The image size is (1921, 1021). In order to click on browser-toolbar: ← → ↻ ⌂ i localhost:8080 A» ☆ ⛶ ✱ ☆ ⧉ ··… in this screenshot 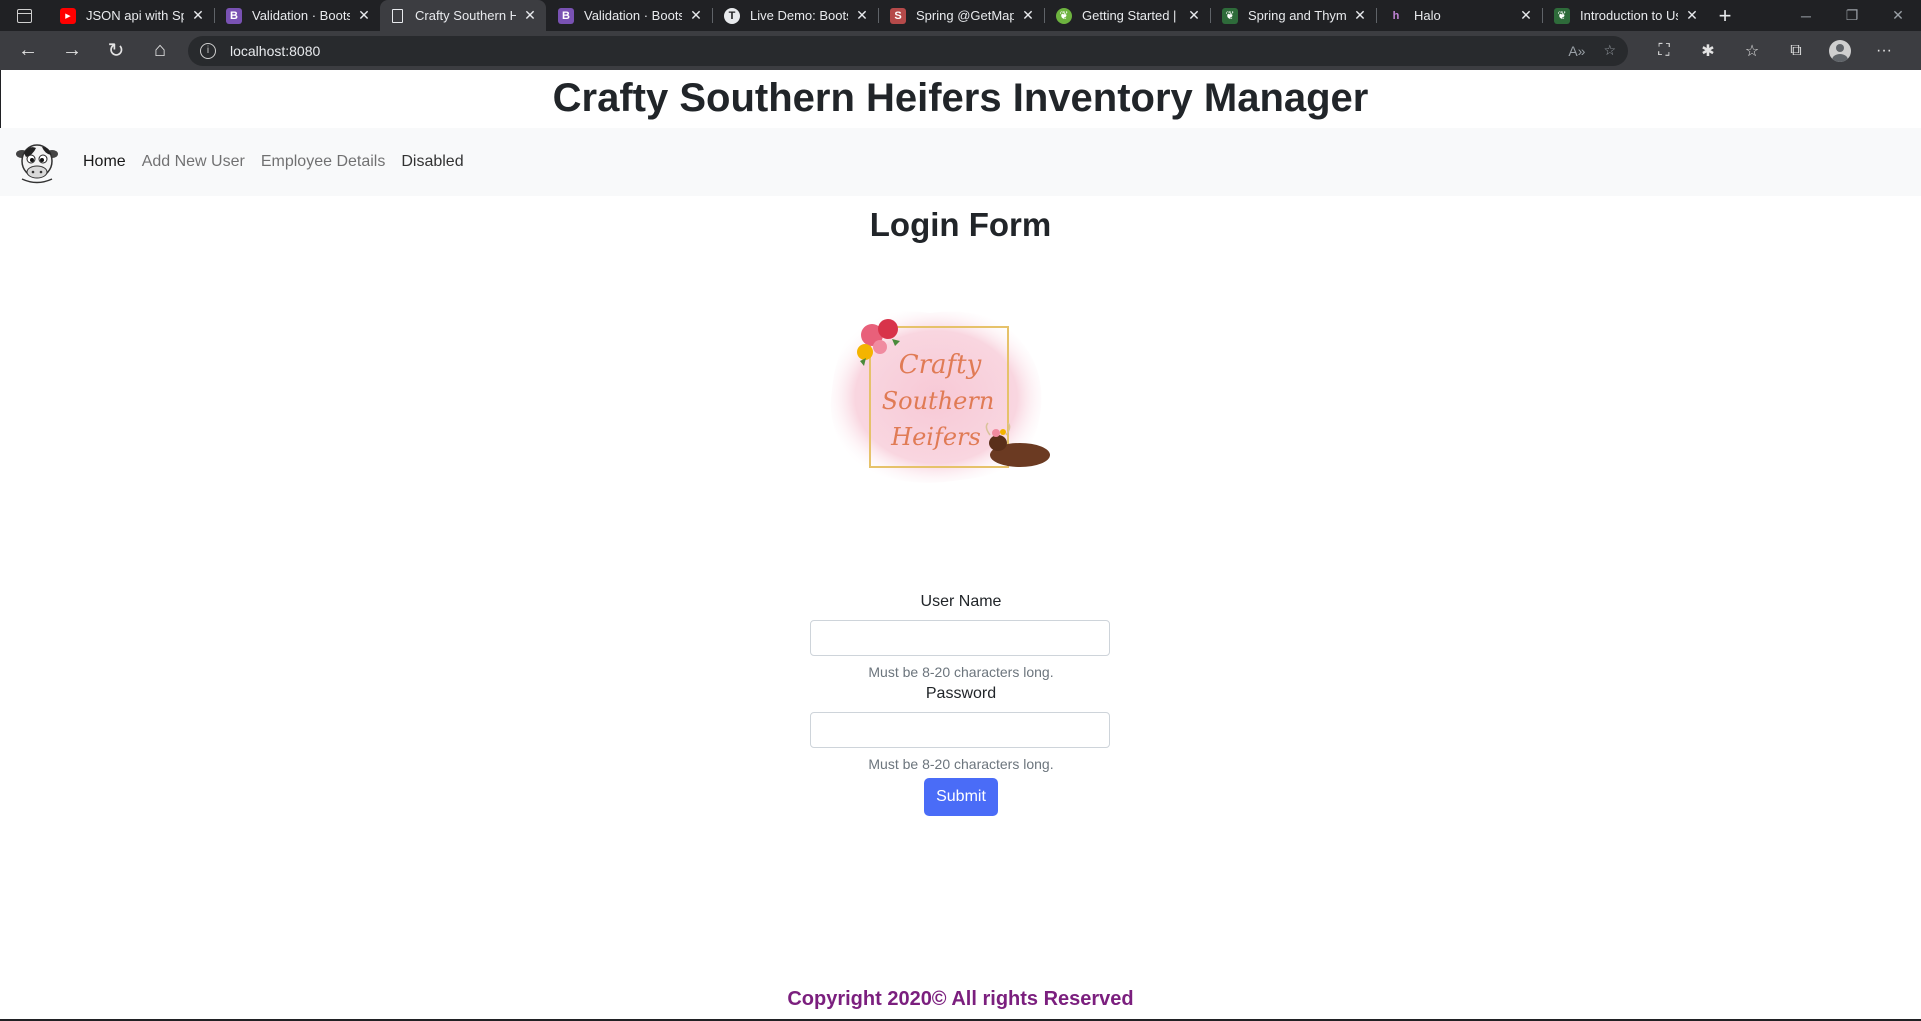, I will do `click(960, 50)`.